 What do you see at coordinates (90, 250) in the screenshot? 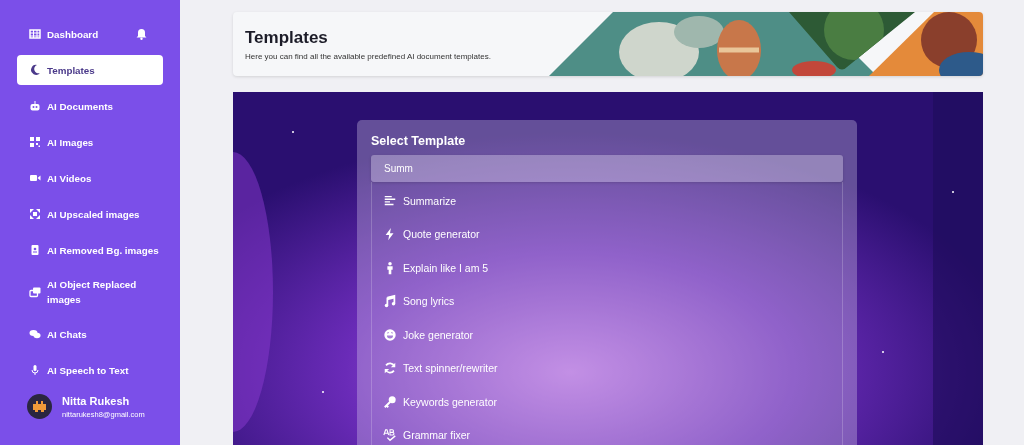
I see `sidebar-item: AI Removed Bg. images` at bounding box center [90, 250].